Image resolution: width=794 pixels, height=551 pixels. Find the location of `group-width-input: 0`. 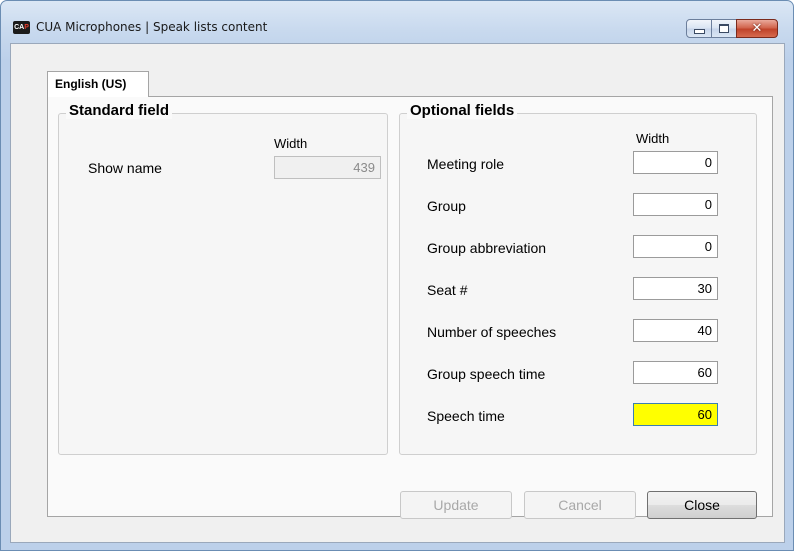

group-width-input: 0 is located at coordinates (675, 204).